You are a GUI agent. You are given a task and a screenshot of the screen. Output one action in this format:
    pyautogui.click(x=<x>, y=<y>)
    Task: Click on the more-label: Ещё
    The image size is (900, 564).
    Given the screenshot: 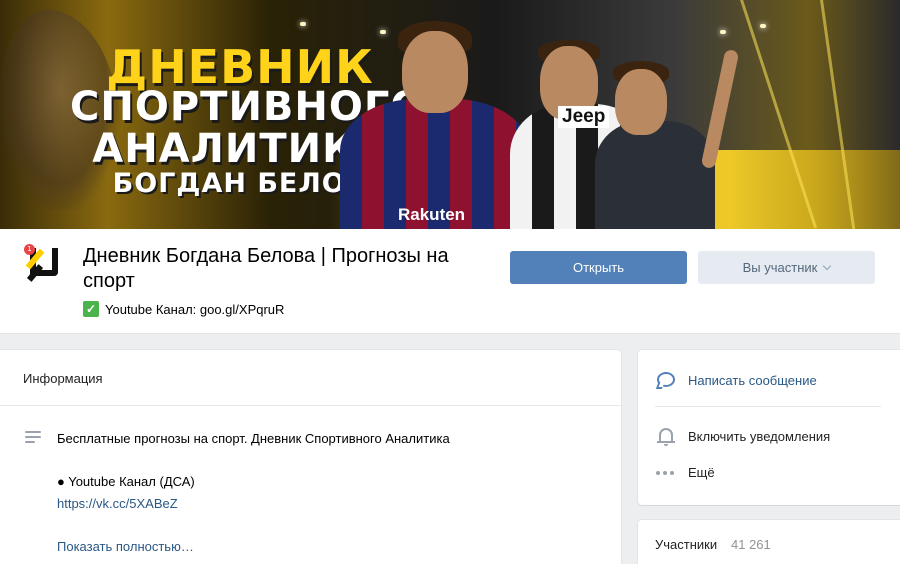 What is the action you would take?
    pyautogui.click(x=701, y=472)
    